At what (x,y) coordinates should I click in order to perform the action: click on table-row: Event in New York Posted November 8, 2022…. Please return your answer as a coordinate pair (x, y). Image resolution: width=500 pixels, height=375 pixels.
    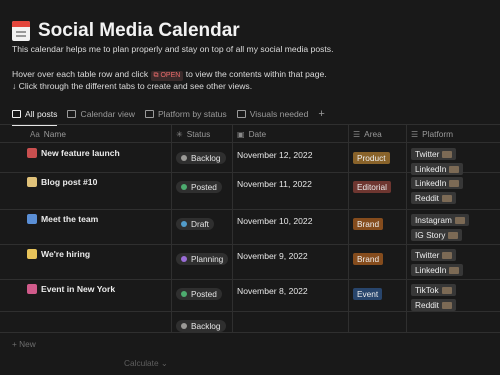
    Looking at the image, I should click on (250, 296).